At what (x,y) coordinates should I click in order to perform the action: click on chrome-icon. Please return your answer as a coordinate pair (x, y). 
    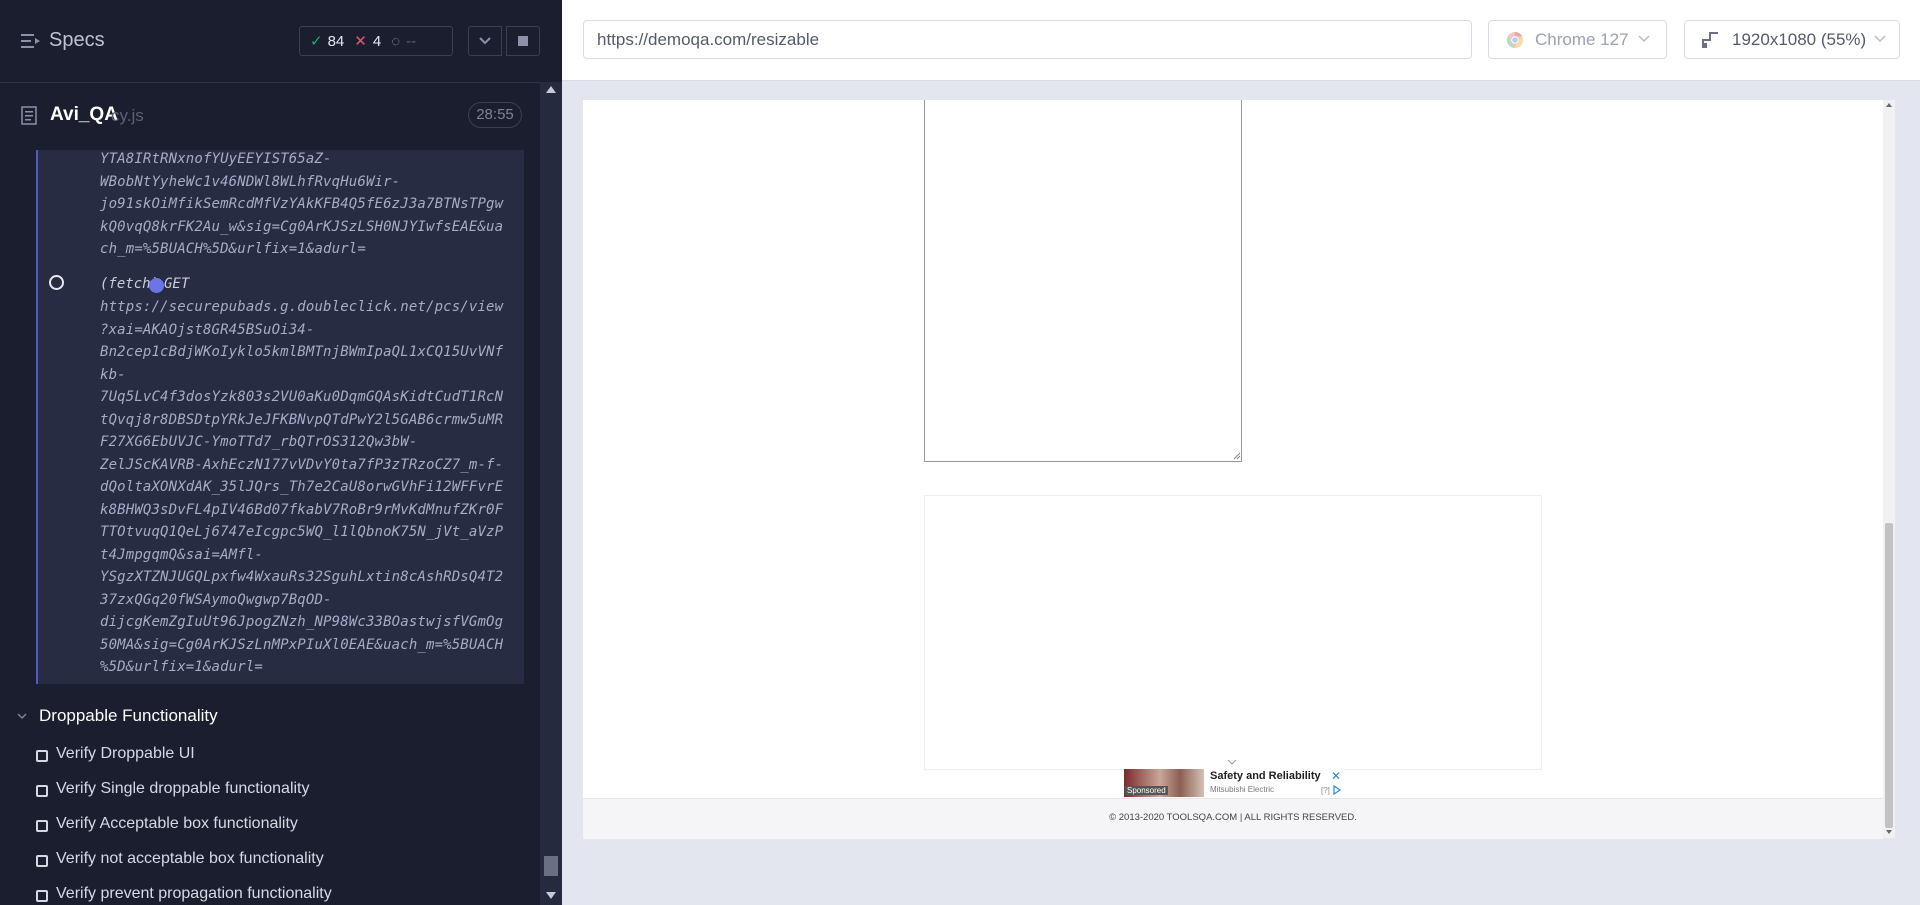
    Looking at the image, I should click on (1515, 40).